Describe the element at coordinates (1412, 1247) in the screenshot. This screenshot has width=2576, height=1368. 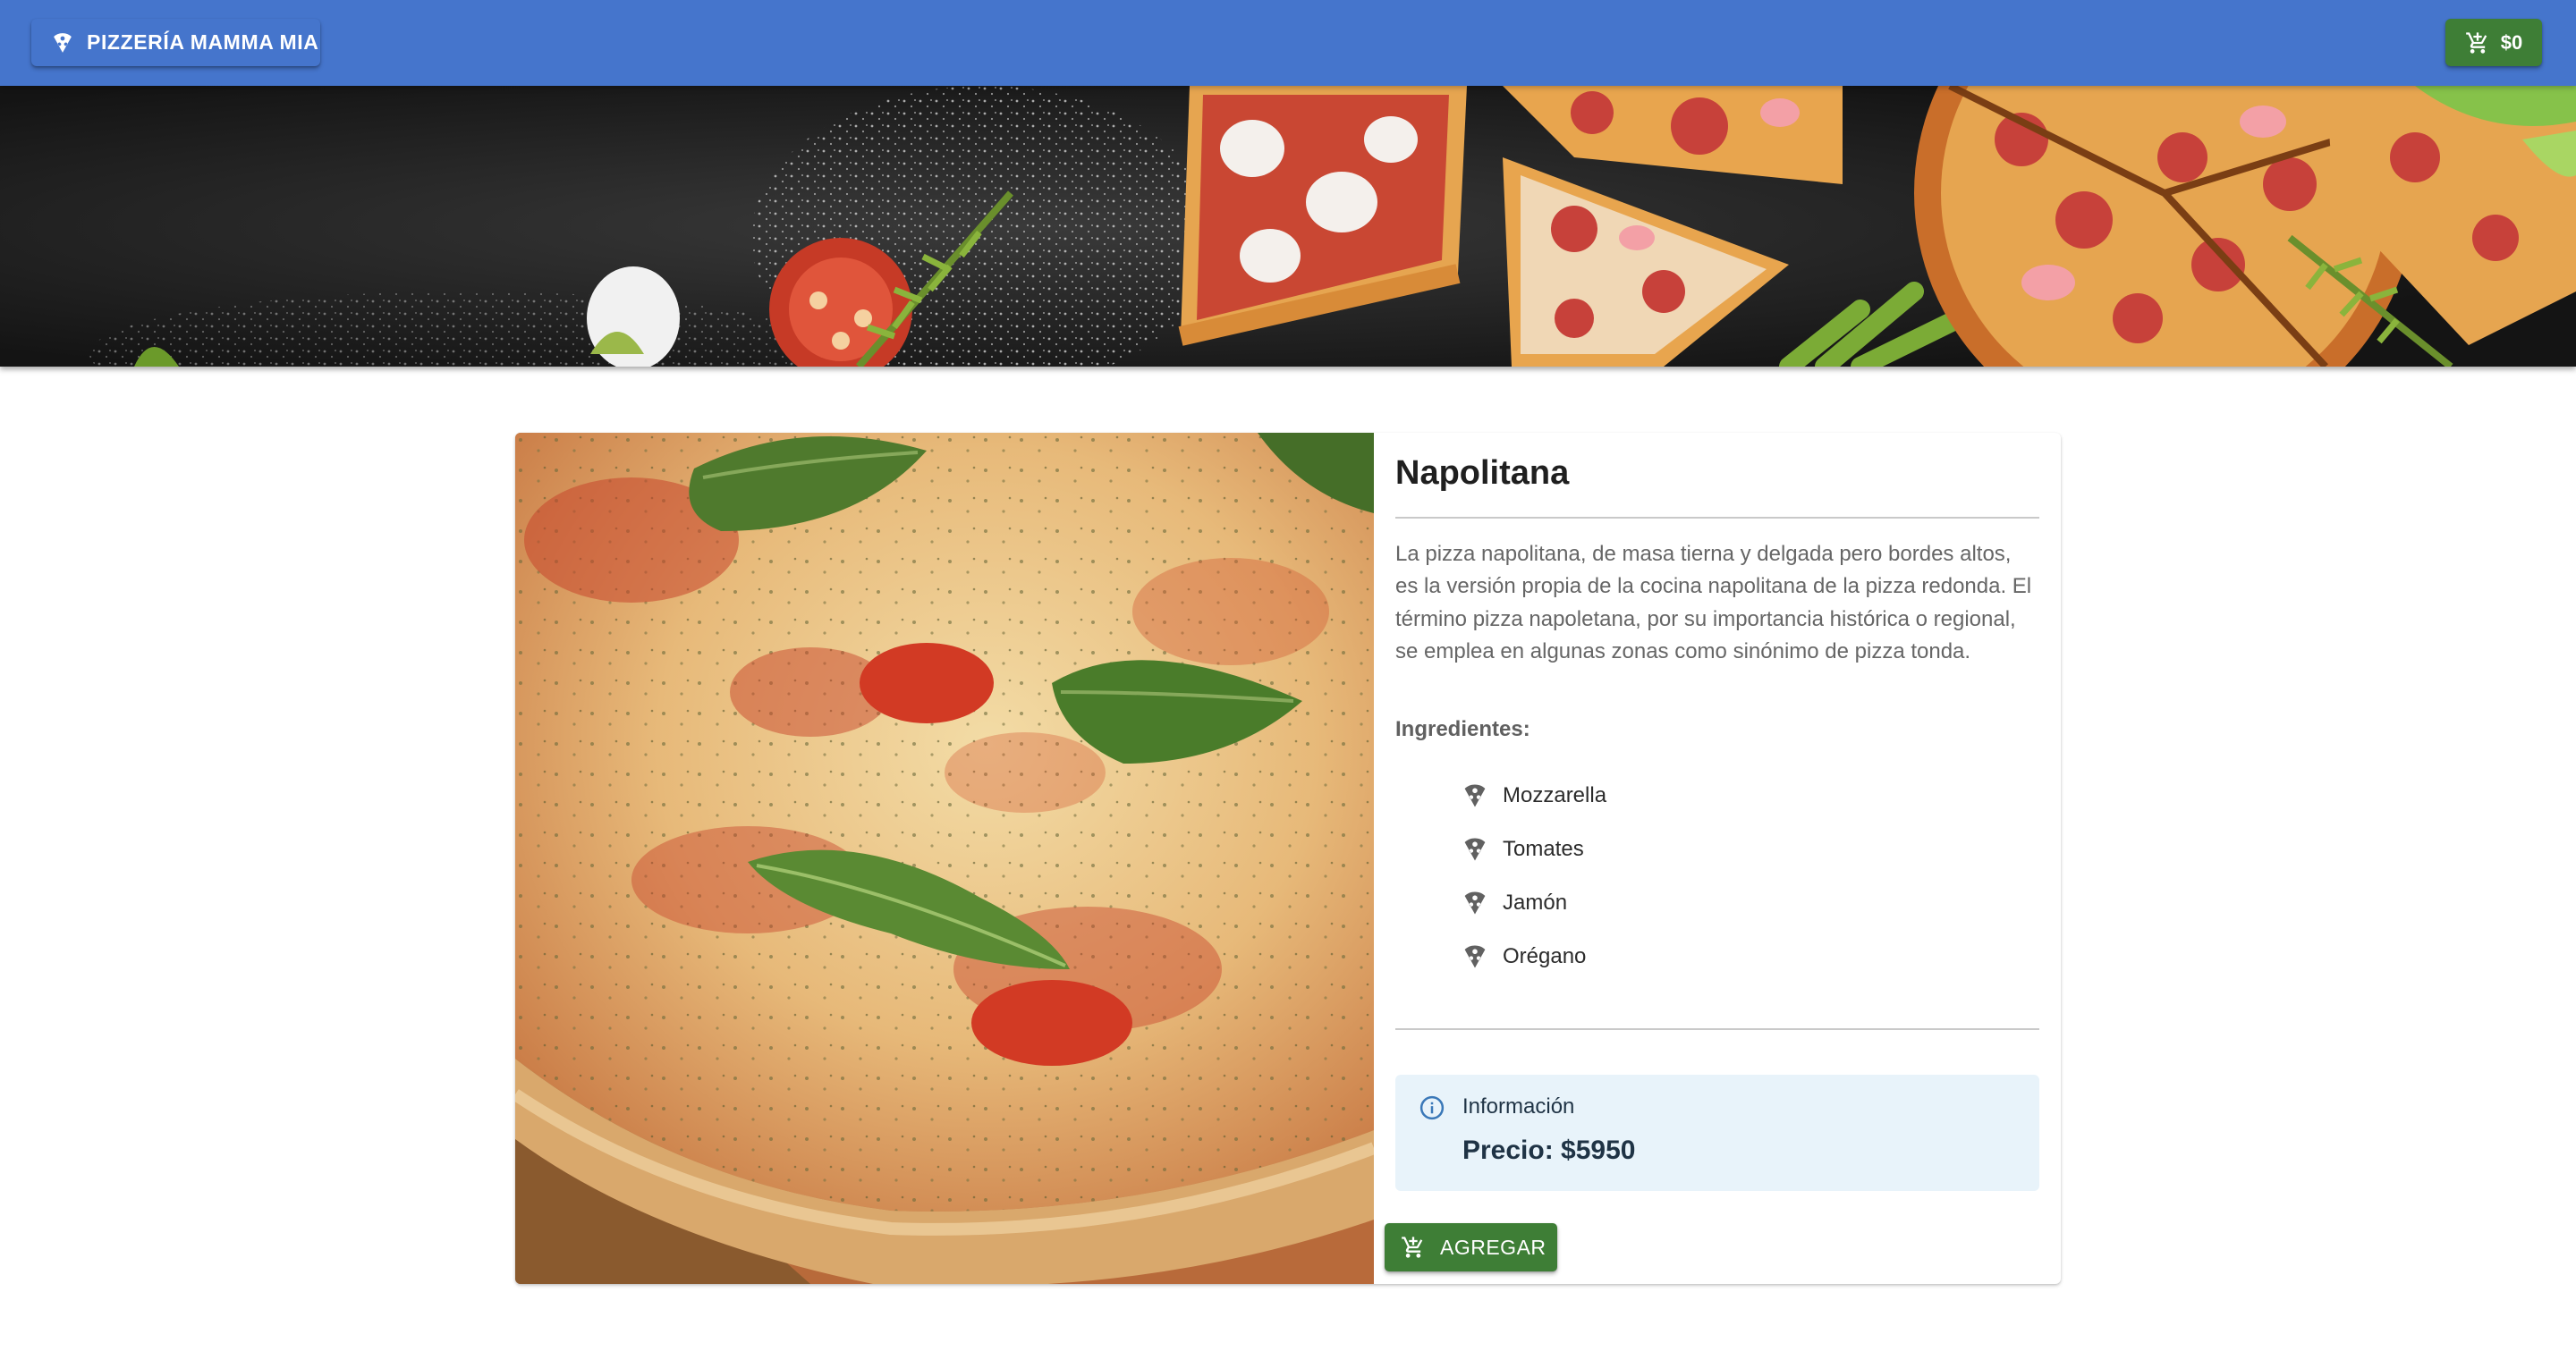
I see `cart-plus-icon` at that location.